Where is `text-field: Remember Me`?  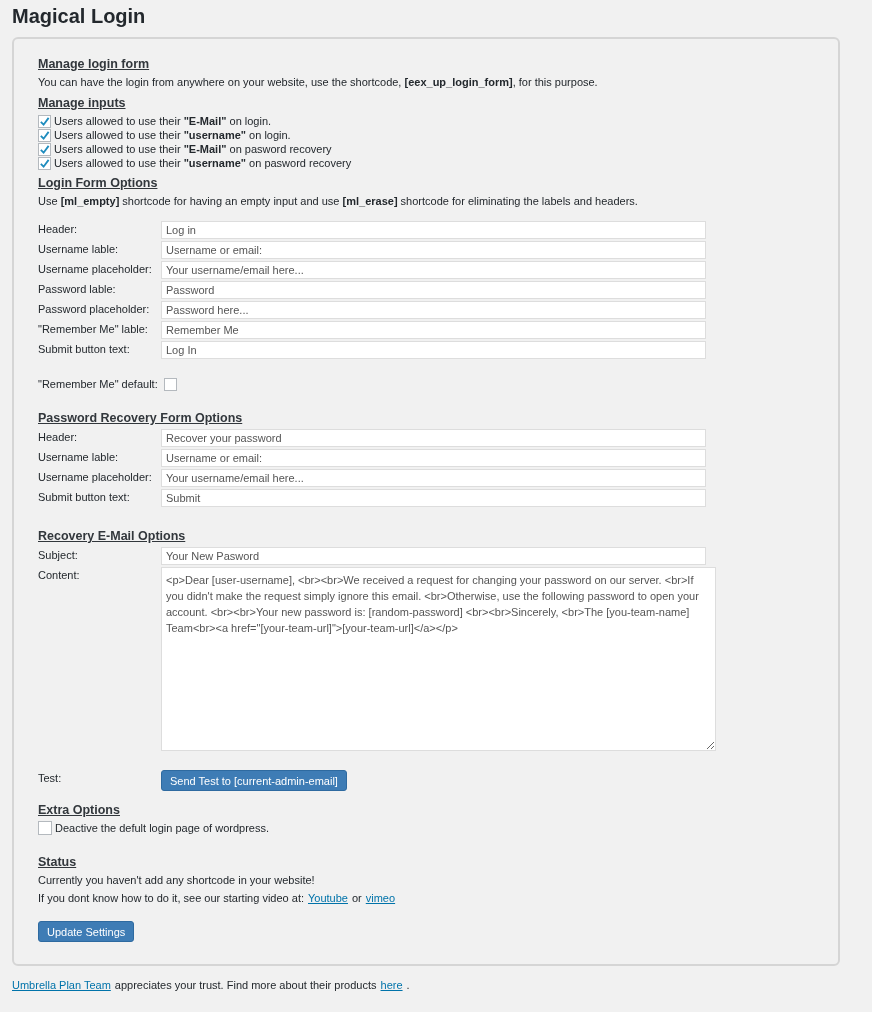
text-field: Remember Me is located at coordinates (433, 330).